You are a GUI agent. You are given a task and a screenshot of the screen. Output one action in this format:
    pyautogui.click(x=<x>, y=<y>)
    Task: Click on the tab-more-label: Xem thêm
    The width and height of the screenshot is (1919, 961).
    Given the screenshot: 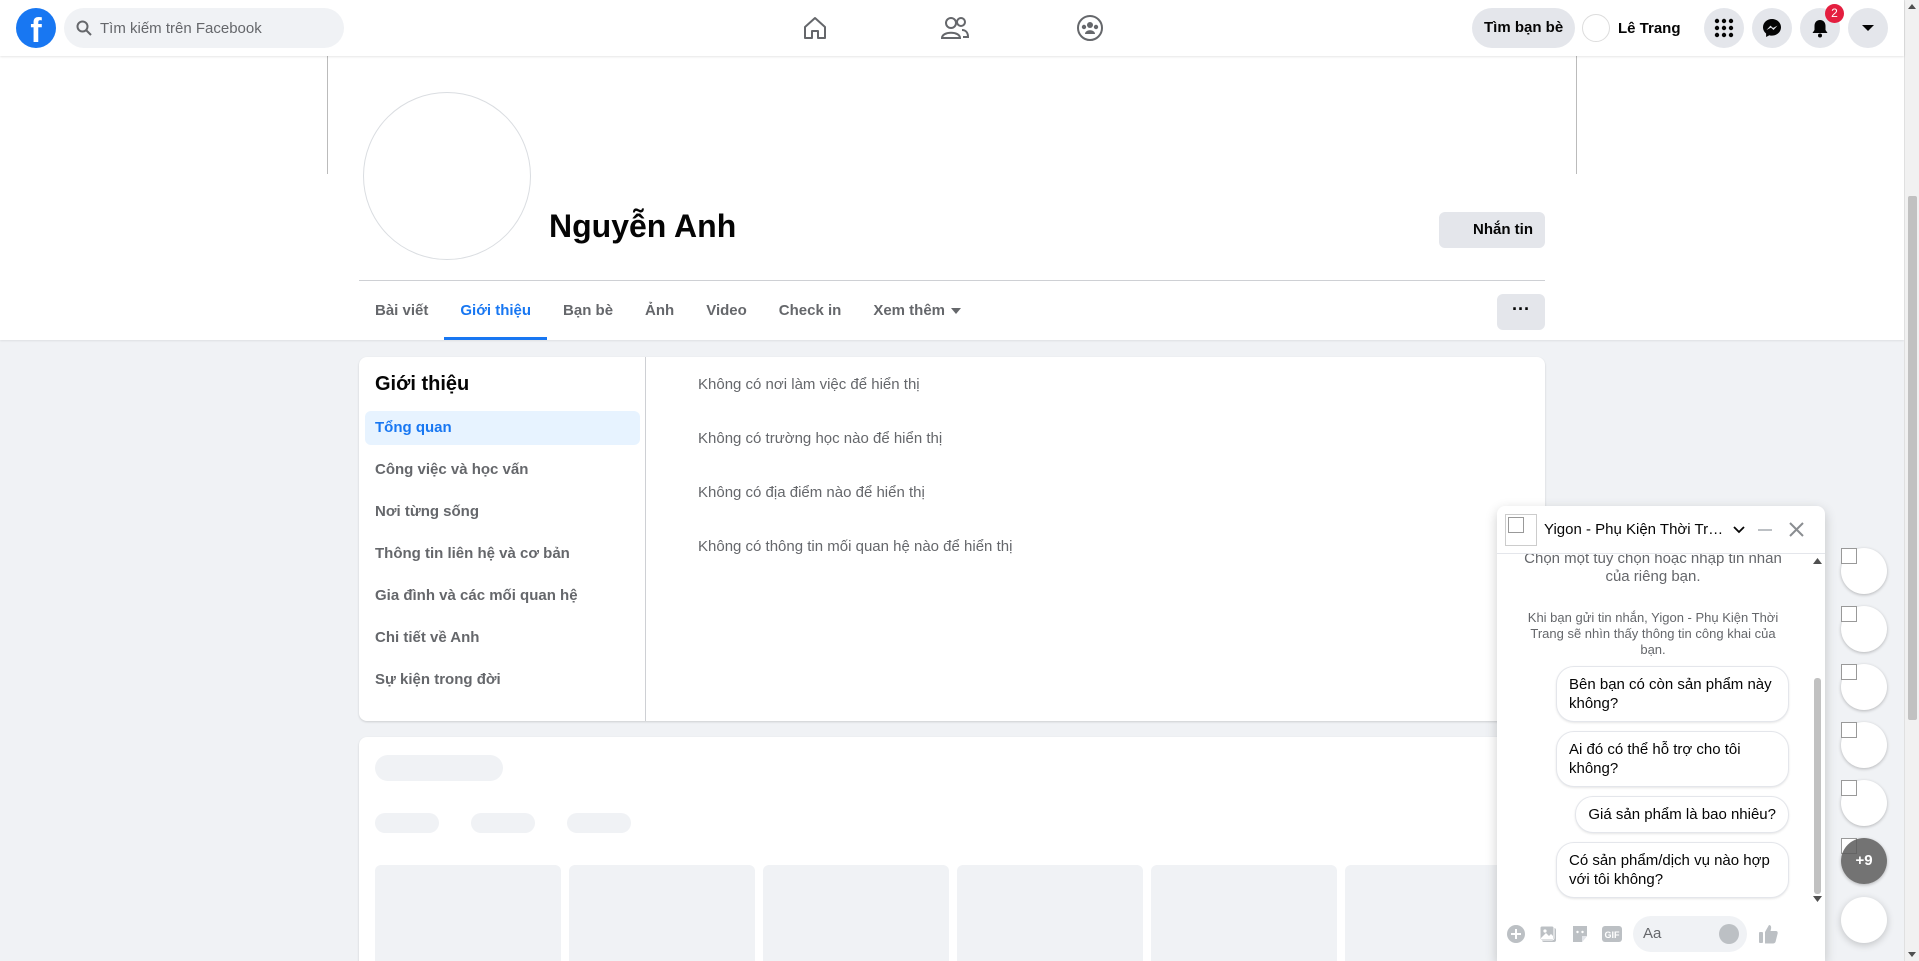 What is the action you would take?
    pyautogui.click(x=909, y=310)
    